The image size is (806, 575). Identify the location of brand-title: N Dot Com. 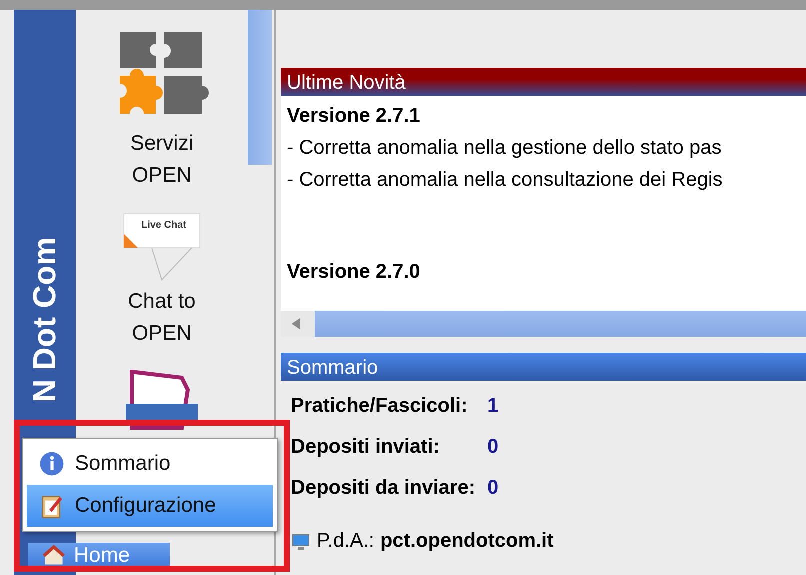
(45, 320).